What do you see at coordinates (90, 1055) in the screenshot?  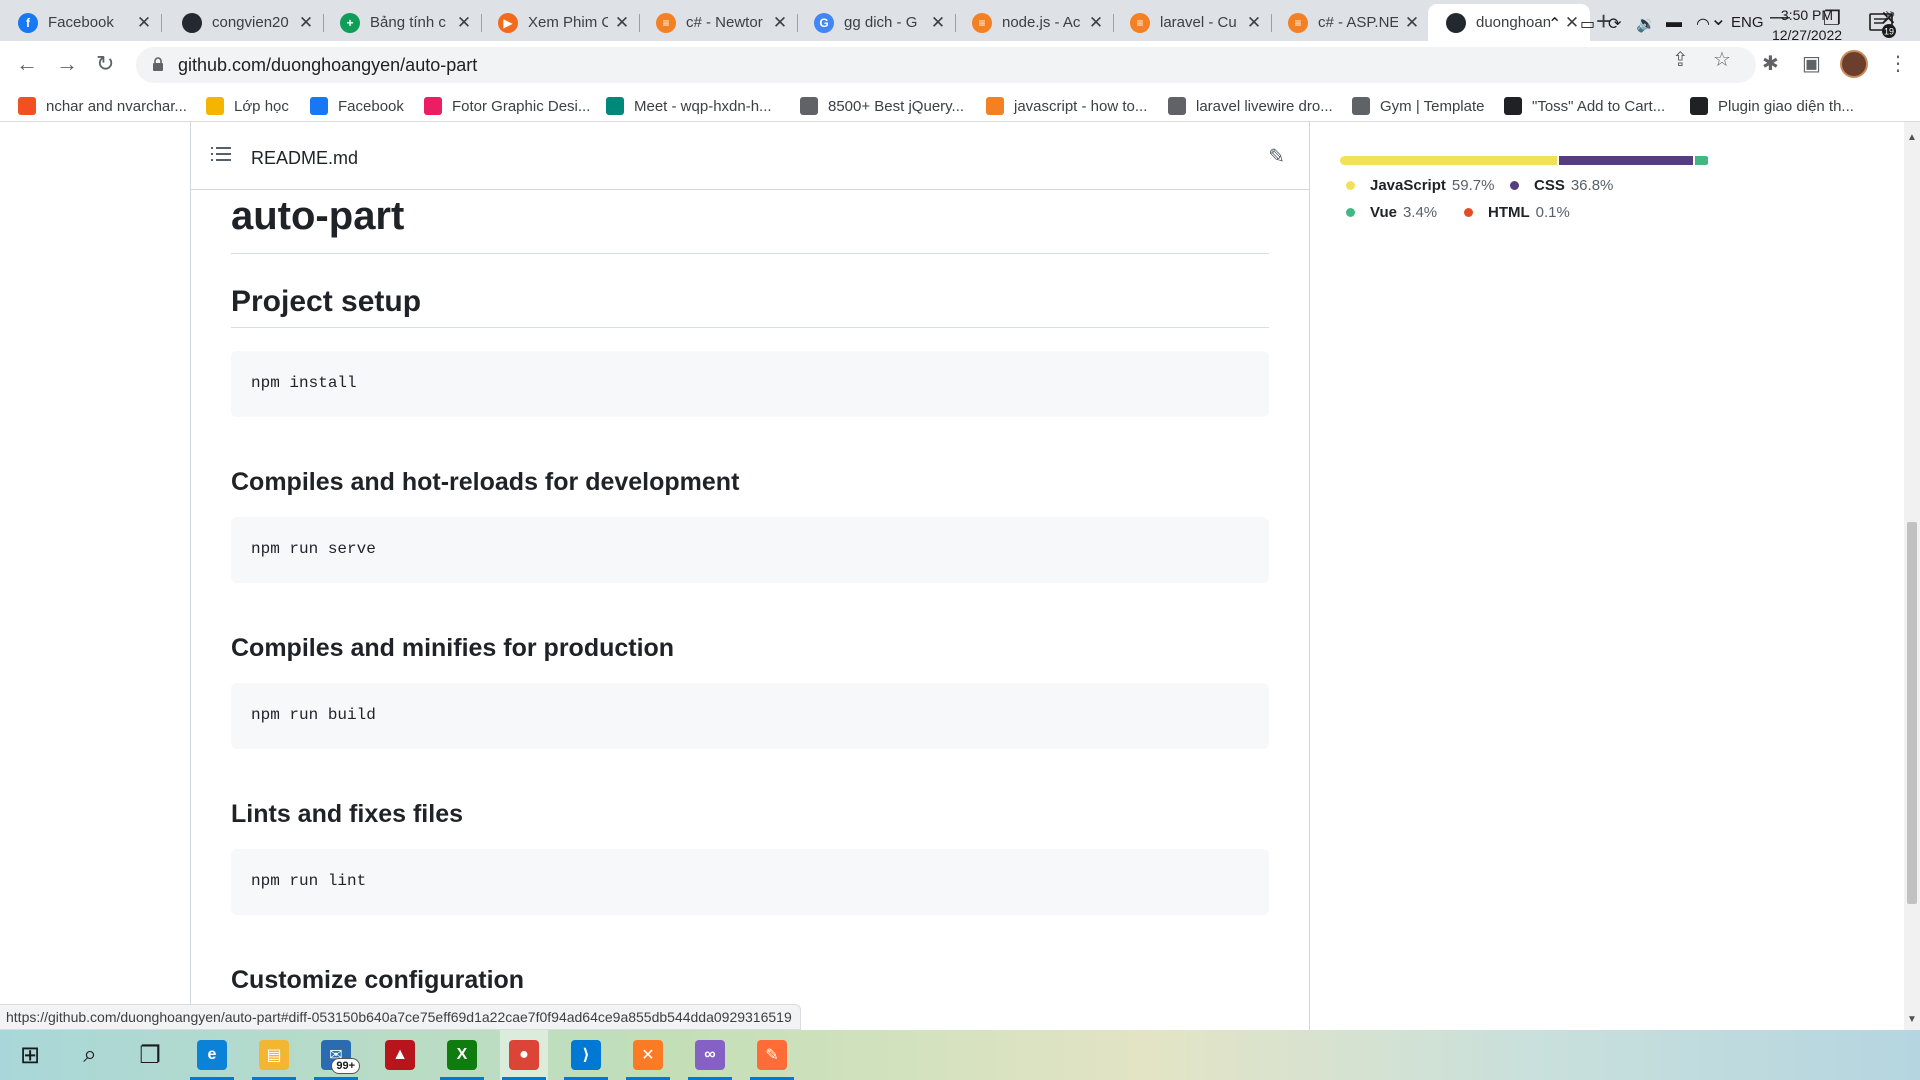 I see `search-button: ⌕` at bounding box center [90, 1055].